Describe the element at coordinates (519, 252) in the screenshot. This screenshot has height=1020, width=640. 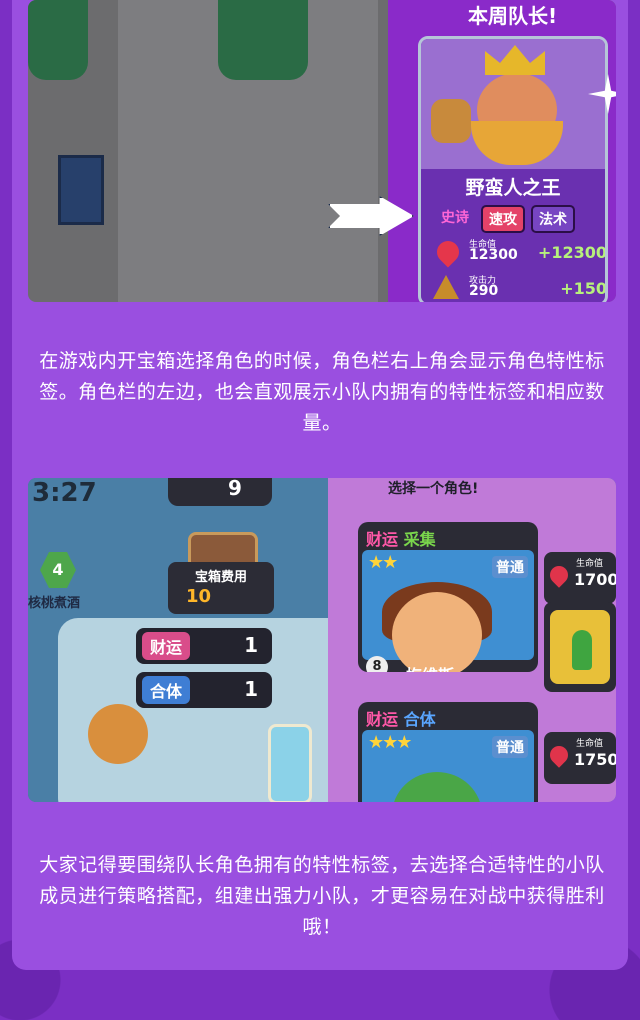
I see `hp-row: 生命值 12300 +12300` at that location.